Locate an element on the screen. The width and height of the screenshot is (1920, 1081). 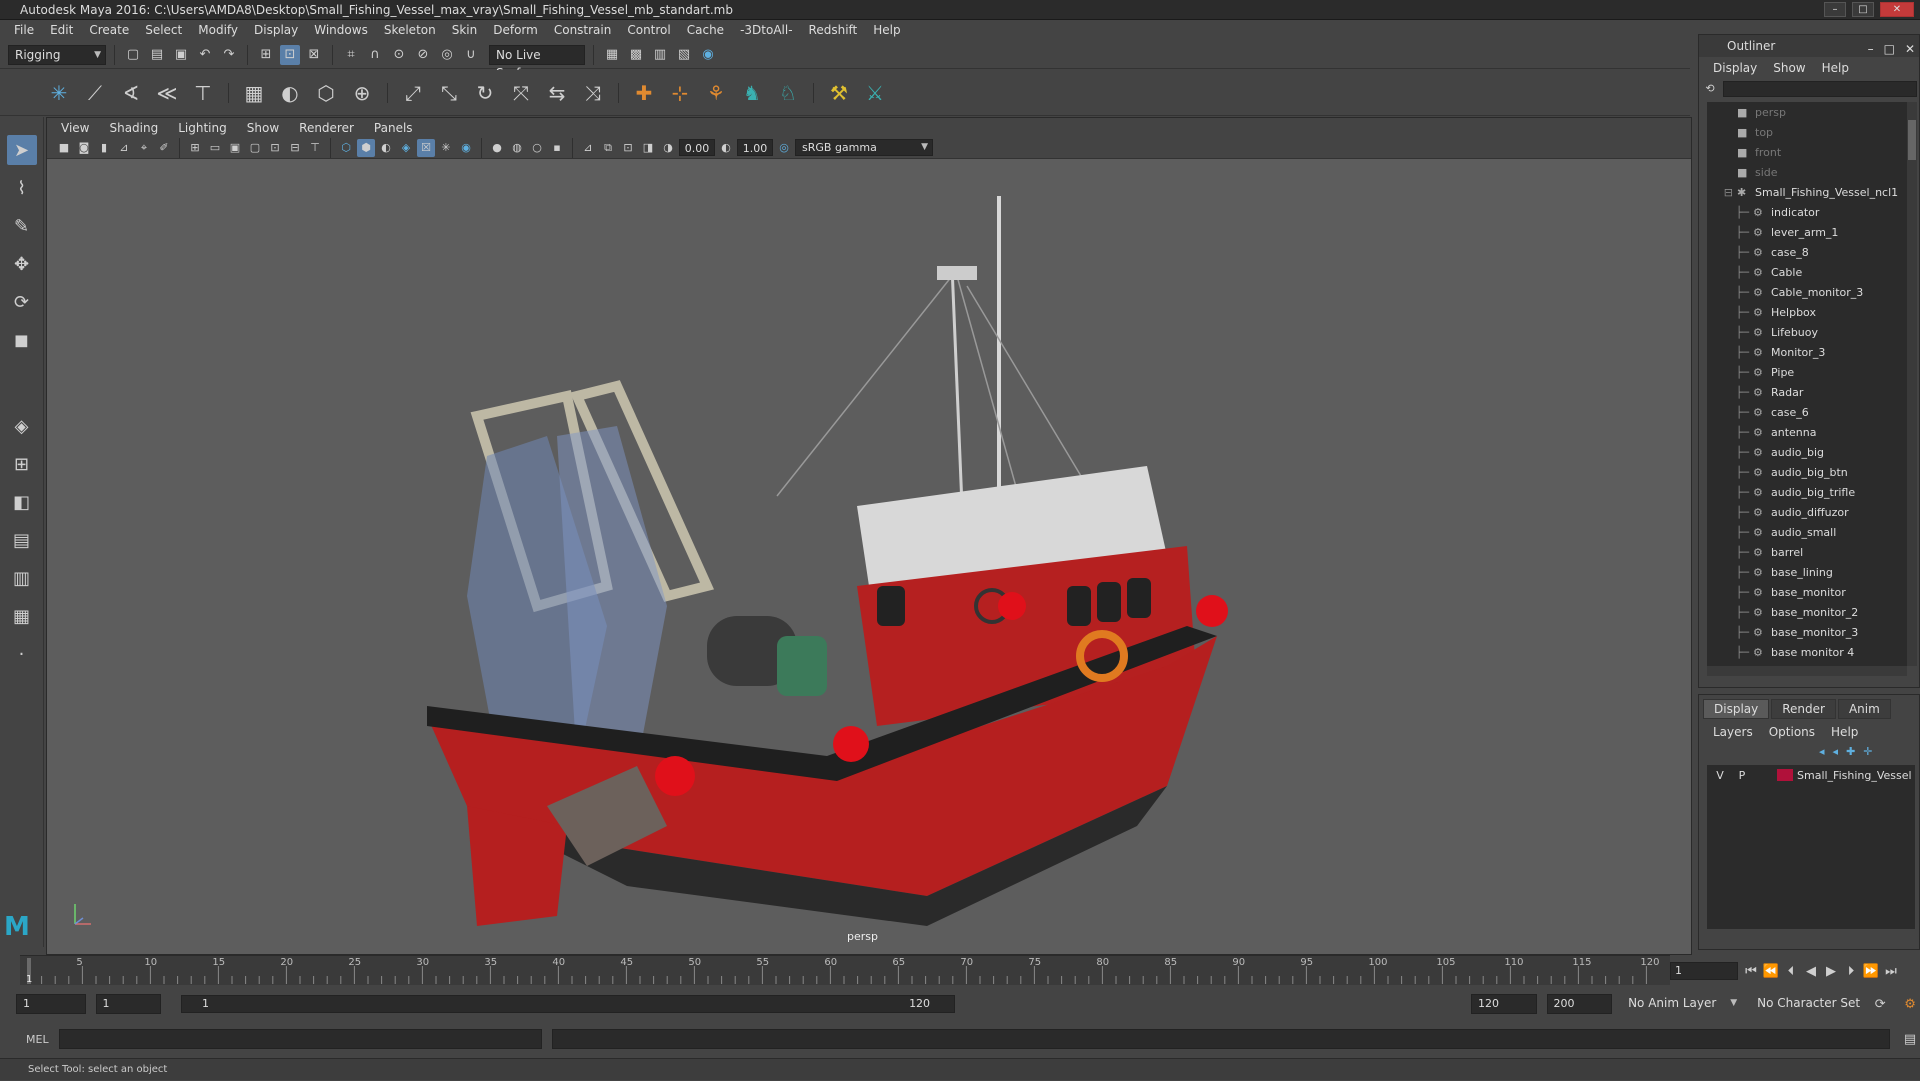
layer-row: V P Small_Fishing_Vessel is located at coordinates (1811, 775).